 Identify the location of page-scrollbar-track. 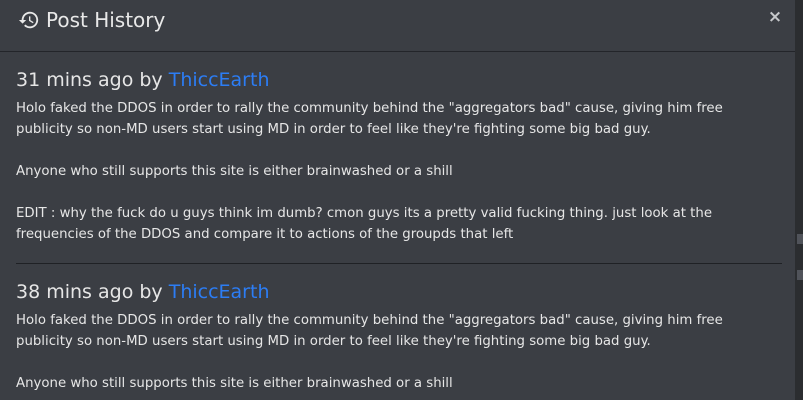
(799, 200).